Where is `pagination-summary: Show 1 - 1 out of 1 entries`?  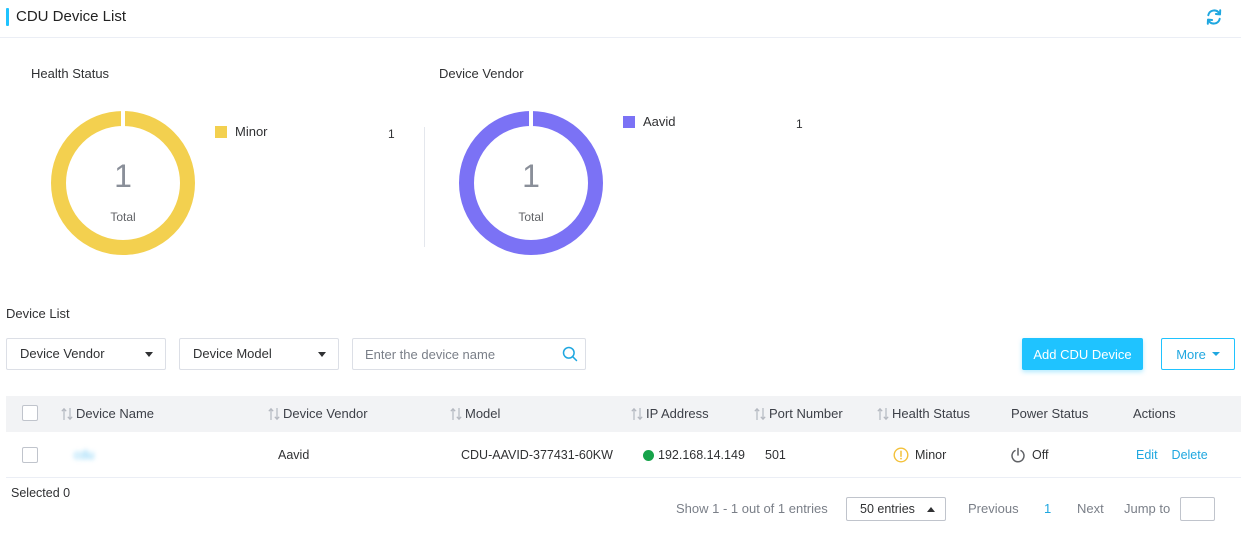
pagination-summary: Show 1 - 1 out of 1 entries is located at coordinates (752, 508).